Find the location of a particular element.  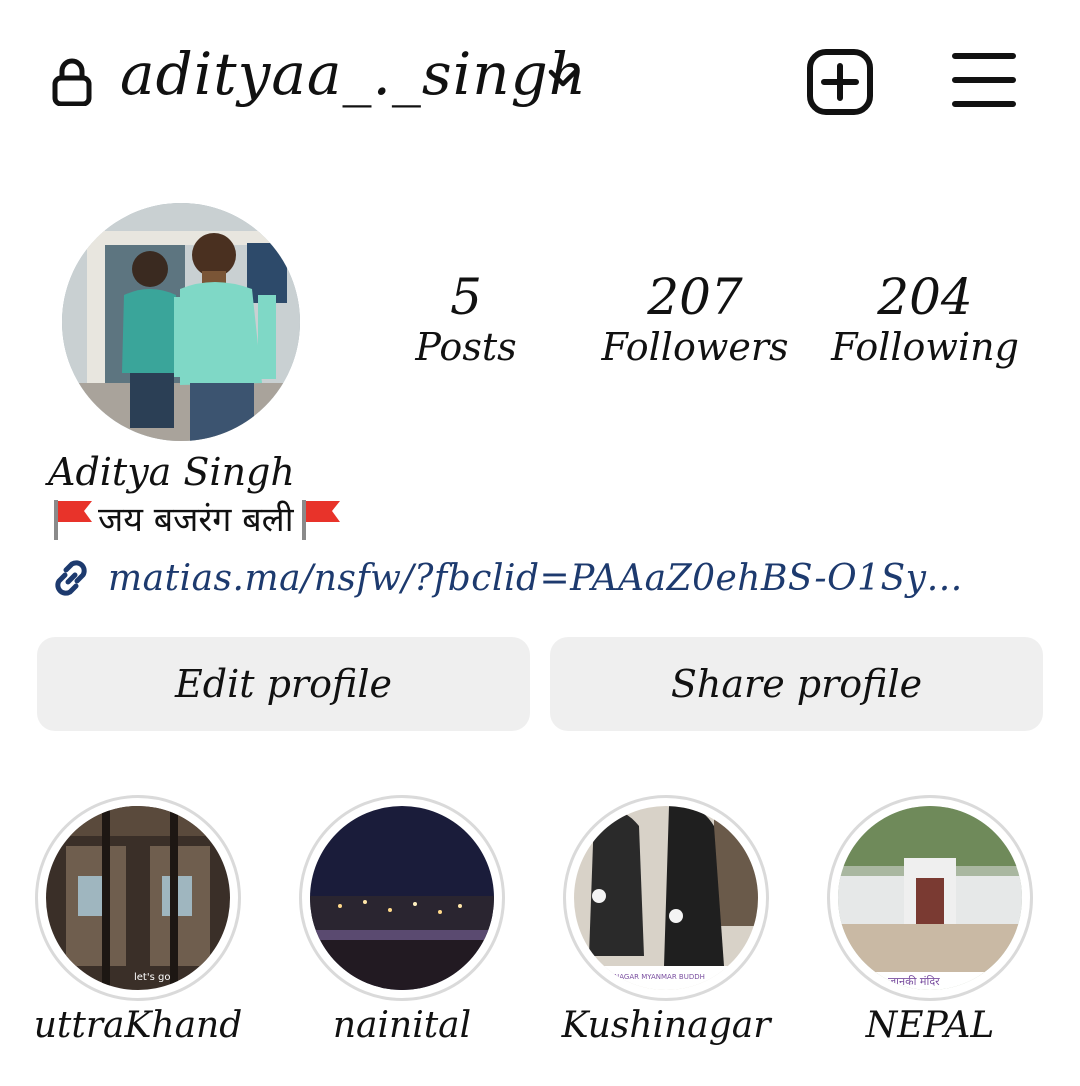

stat-followers: 207 Followers is located at coordinates (695, 318).